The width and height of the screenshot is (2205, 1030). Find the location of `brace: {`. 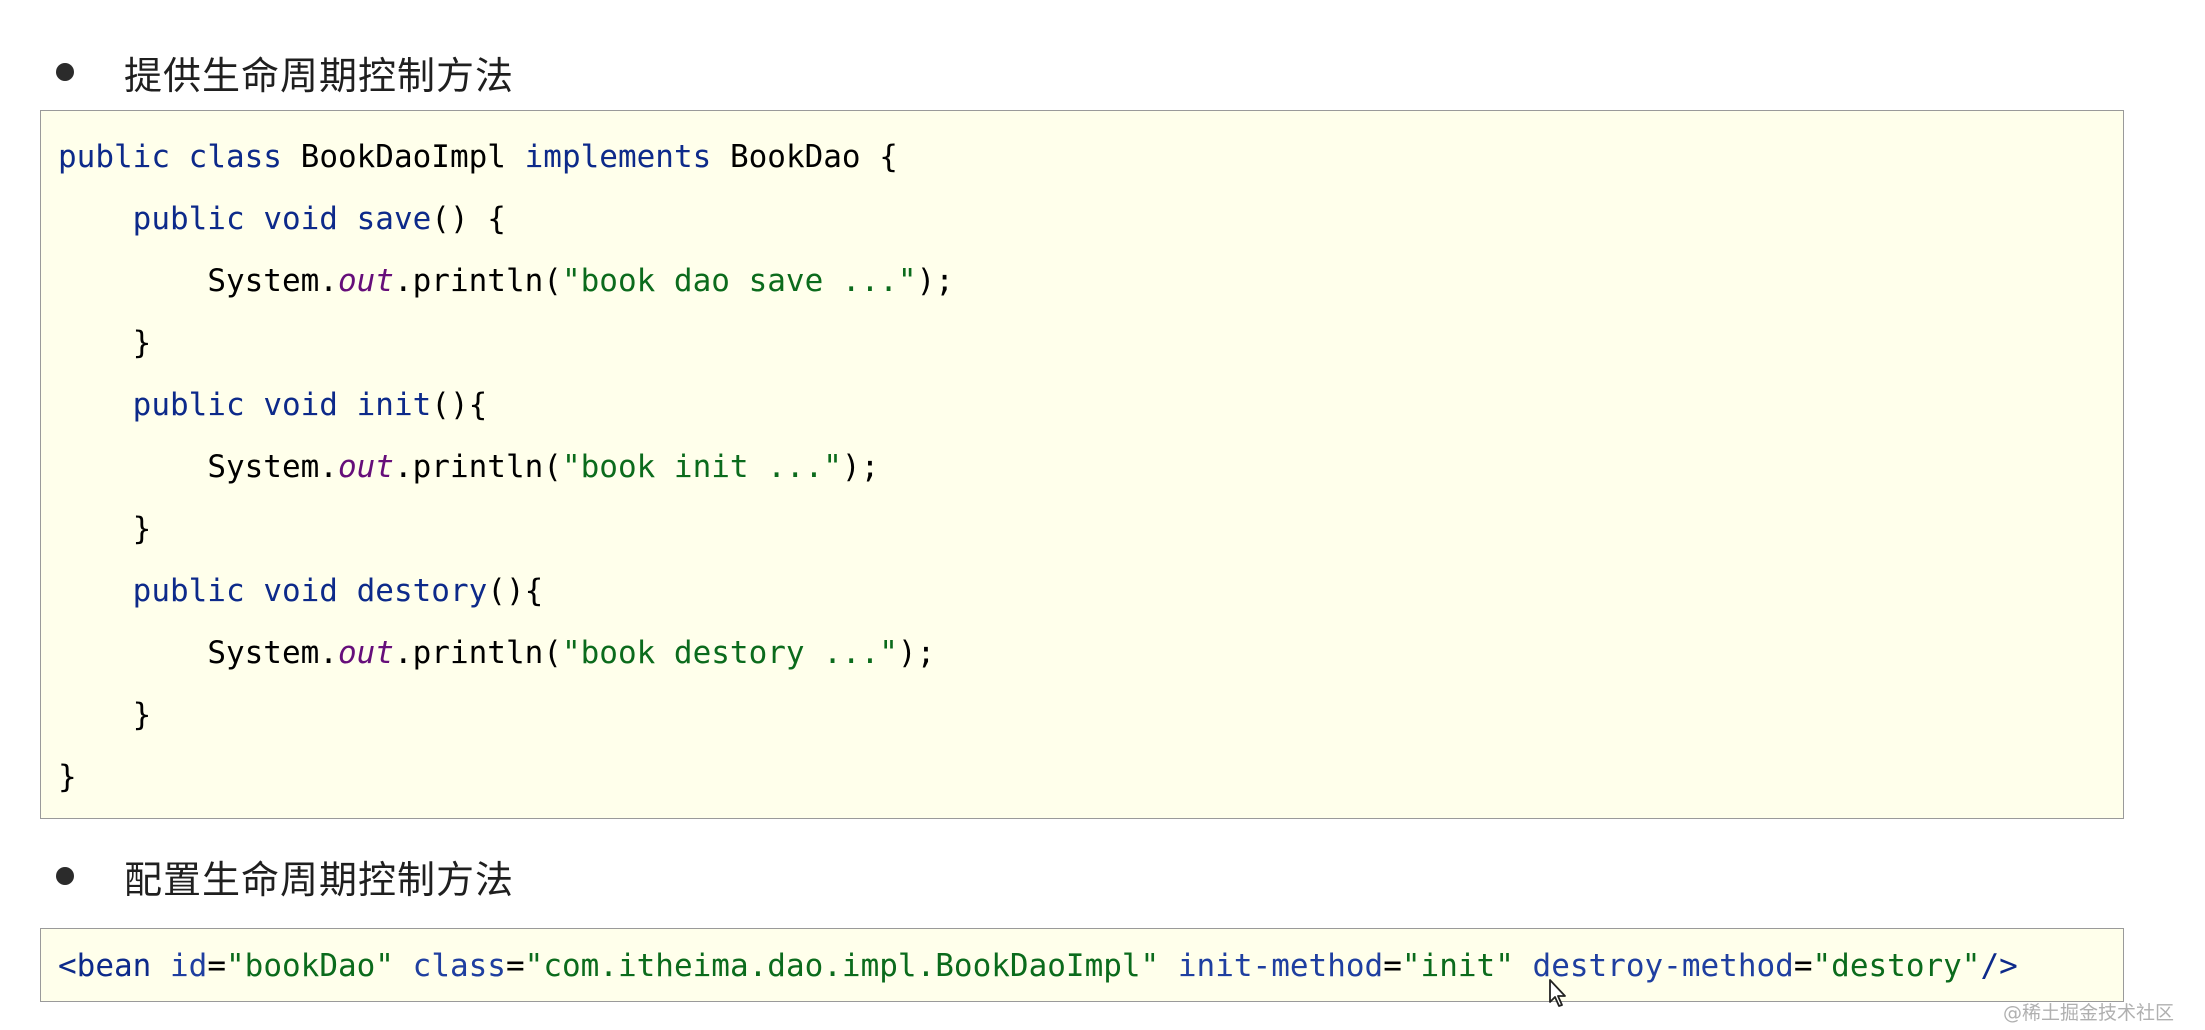

brace: { is located at coordinates (888, 157).